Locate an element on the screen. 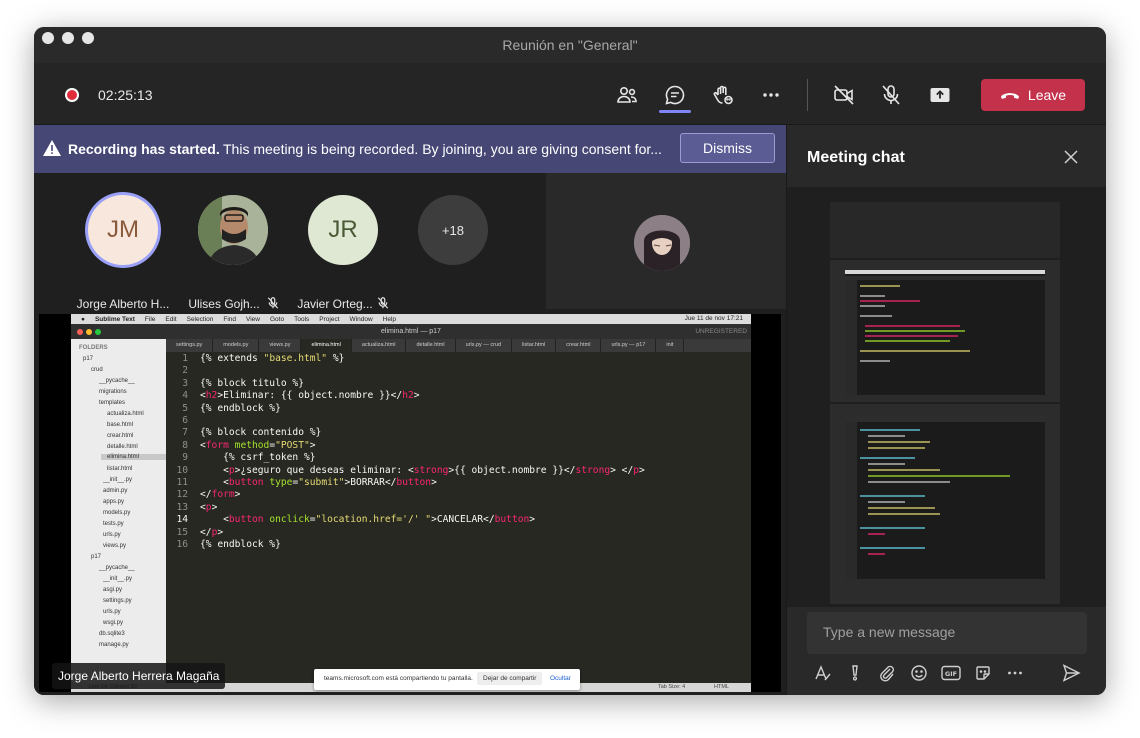 This screenshot has width=1140, height=738. message-input: Type a new message is located at coordinates (947, 633).